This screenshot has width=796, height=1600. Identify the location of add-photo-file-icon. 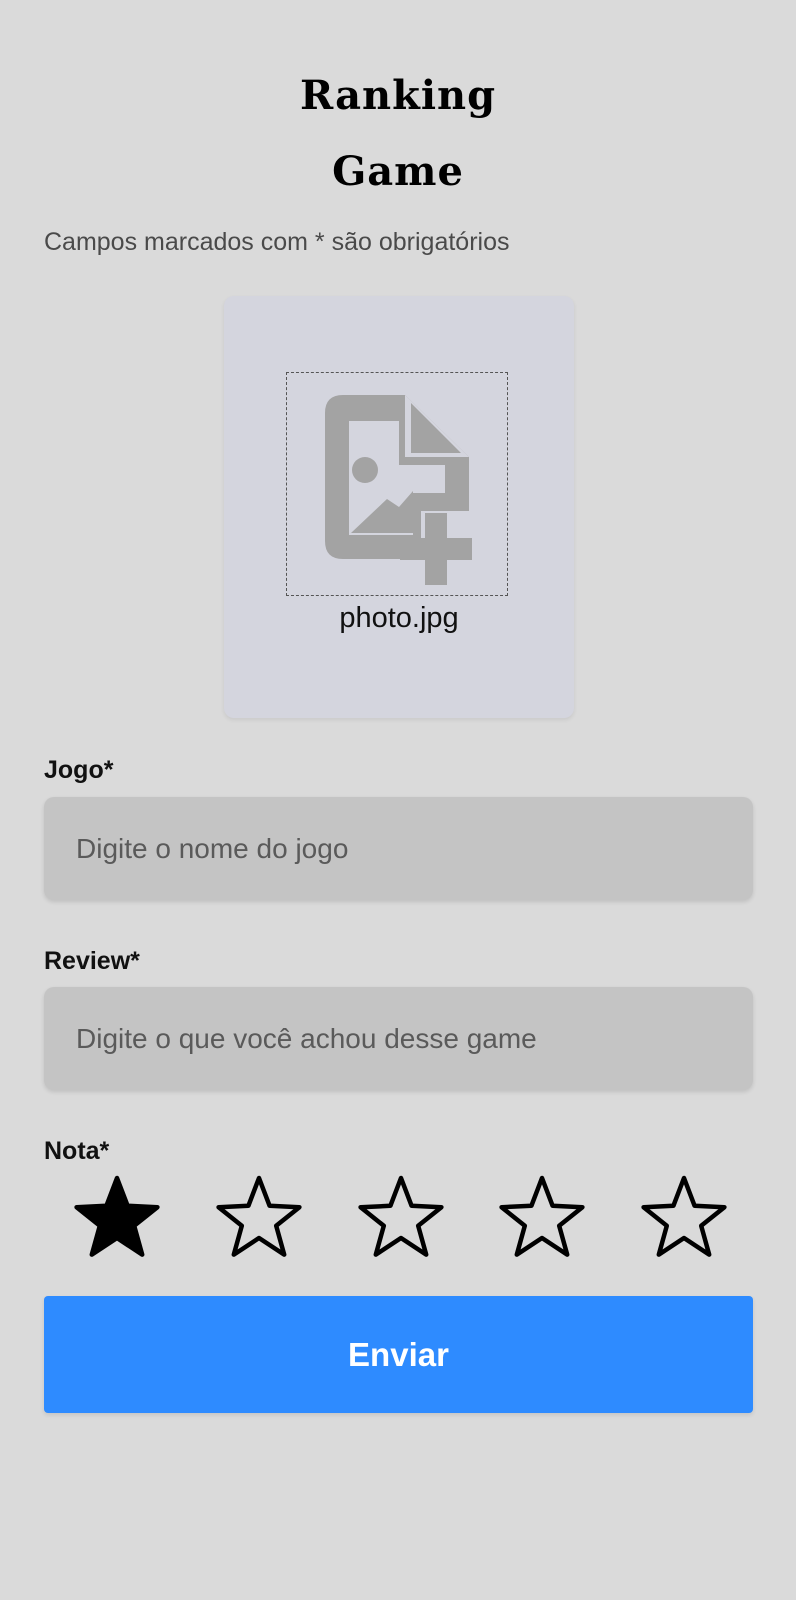
(397, 484).